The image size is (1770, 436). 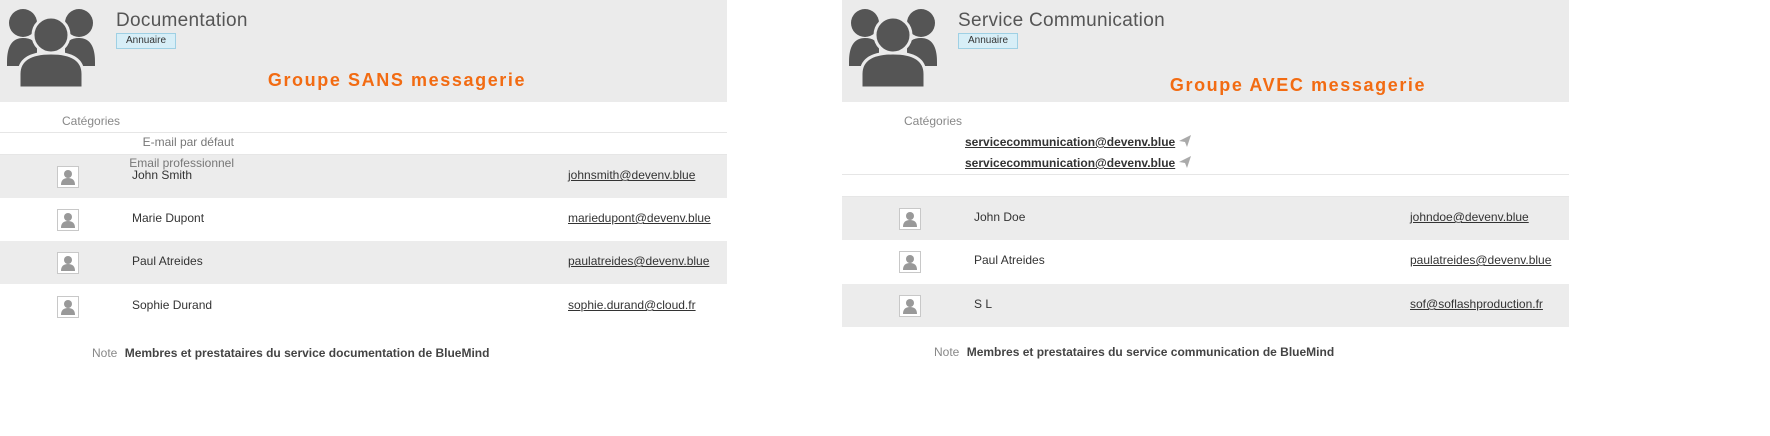 What do you see at coordinates (639, 218) in the screenshot?
I see `member-email-link: mariedupont@devenv.blue` at bounding box center [639, 218].